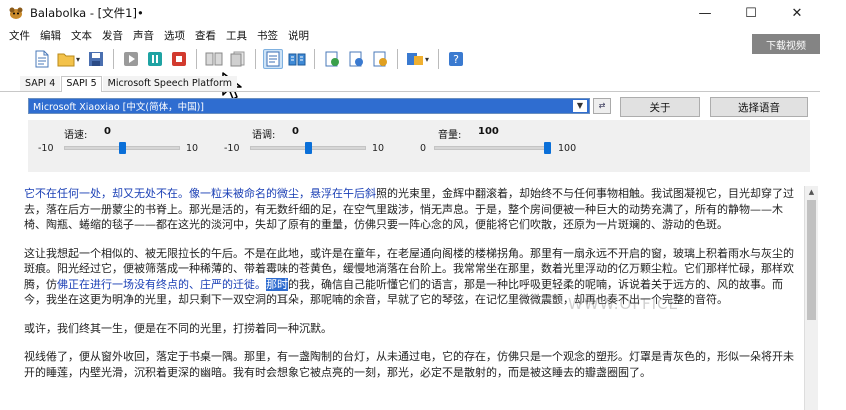  Describe the element at coordinates (580, 106) in the screenshot. I see `chevron-down-icon: ▼` at that location.